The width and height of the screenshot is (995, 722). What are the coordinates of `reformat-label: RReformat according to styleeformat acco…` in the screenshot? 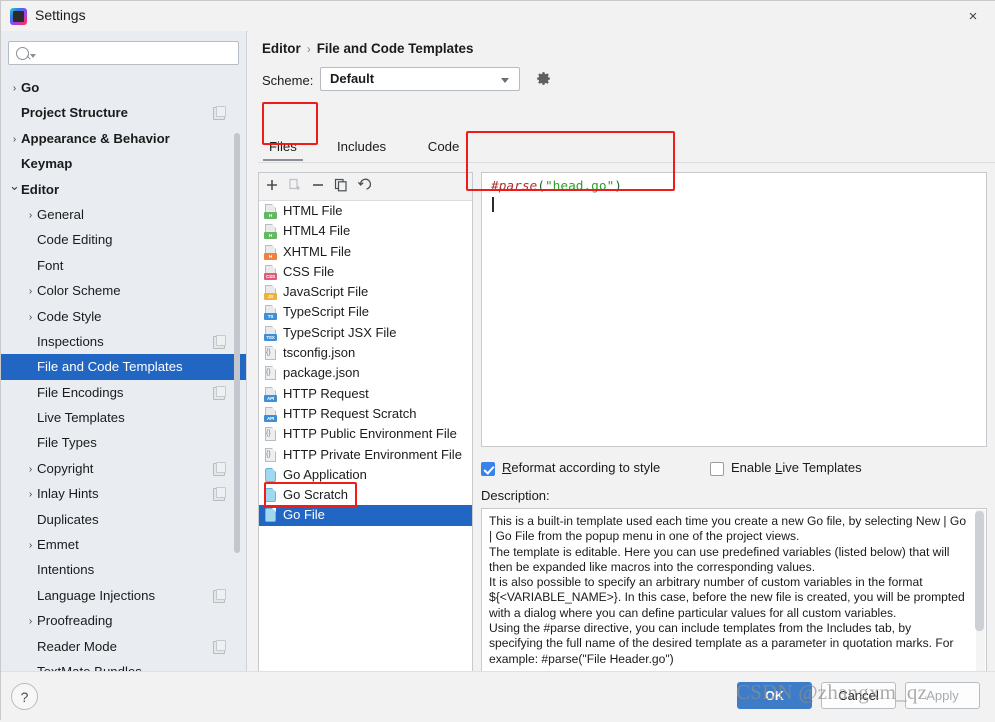 It's located at (581, 467).